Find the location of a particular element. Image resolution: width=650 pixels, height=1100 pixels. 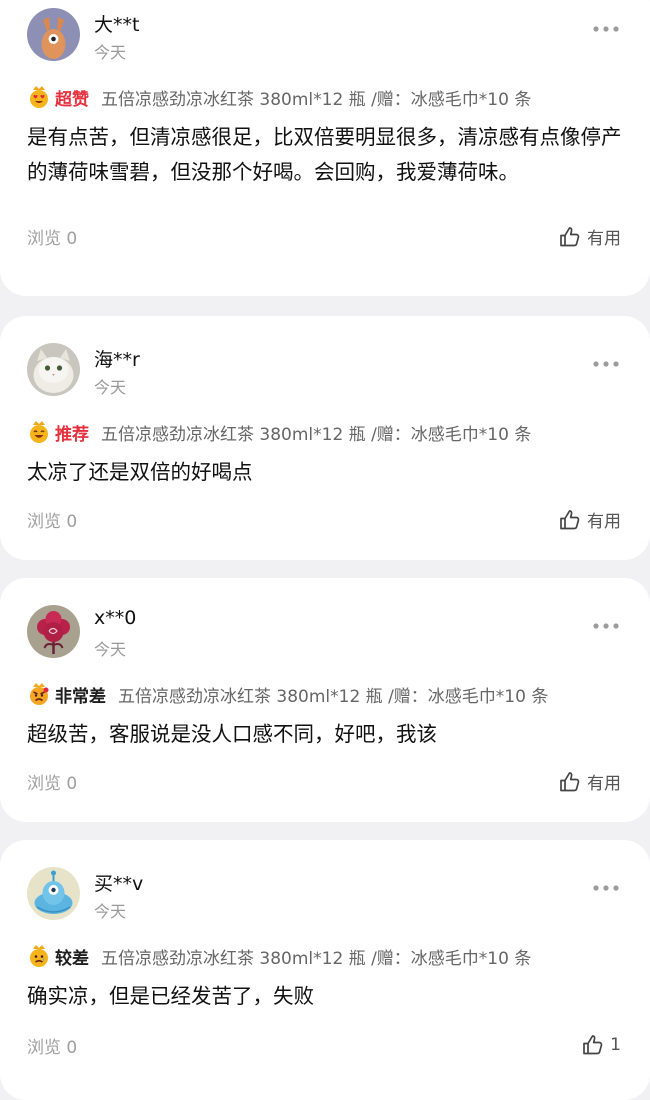

rating-label: 较差 is located at coordinates (72, 958).